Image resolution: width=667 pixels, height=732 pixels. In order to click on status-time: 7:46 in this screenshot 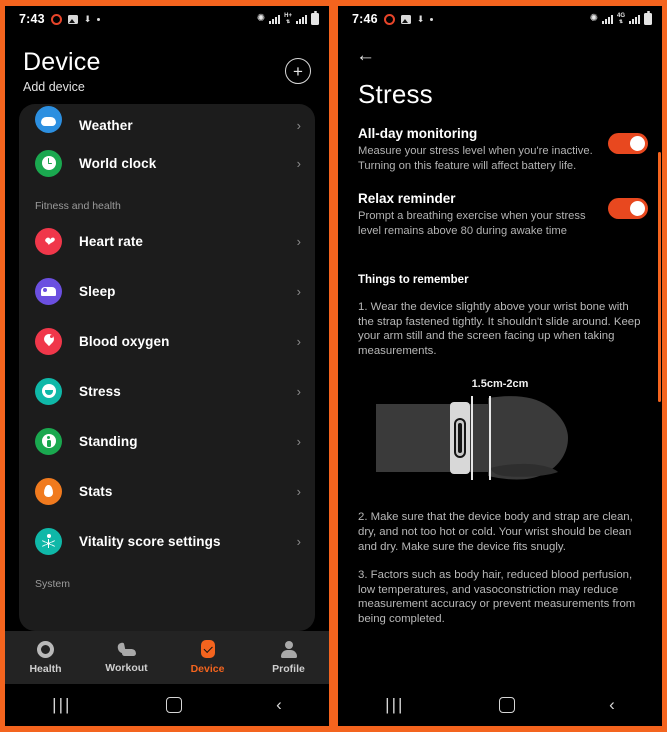, I will do `click(365, 19)`.